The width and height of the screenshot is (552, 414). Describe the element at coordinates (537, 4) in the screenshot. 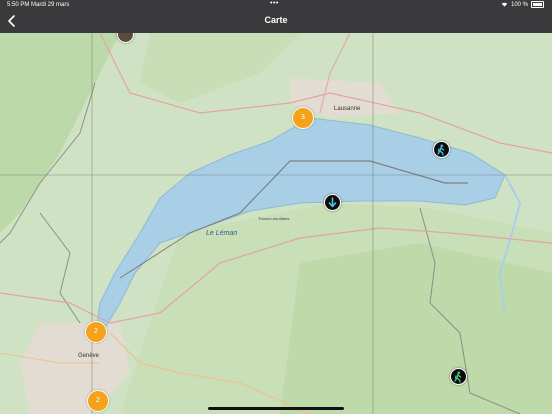

I see `battery-icon` at that location.